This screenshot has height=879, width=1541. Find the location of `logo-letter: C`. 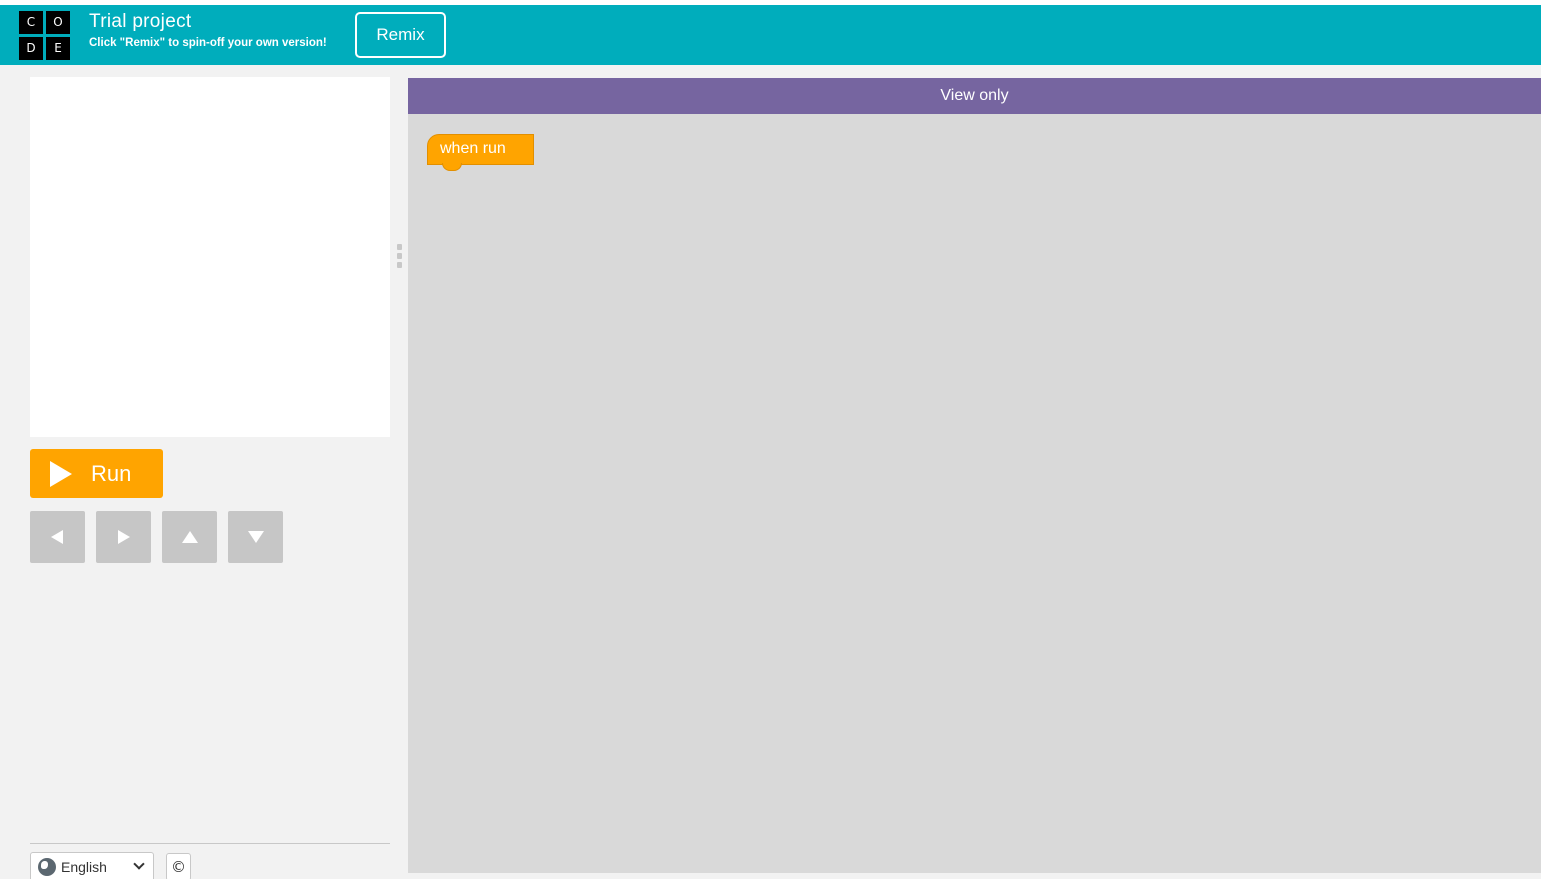

logo-letter: C is located at coordinates (31, 22).